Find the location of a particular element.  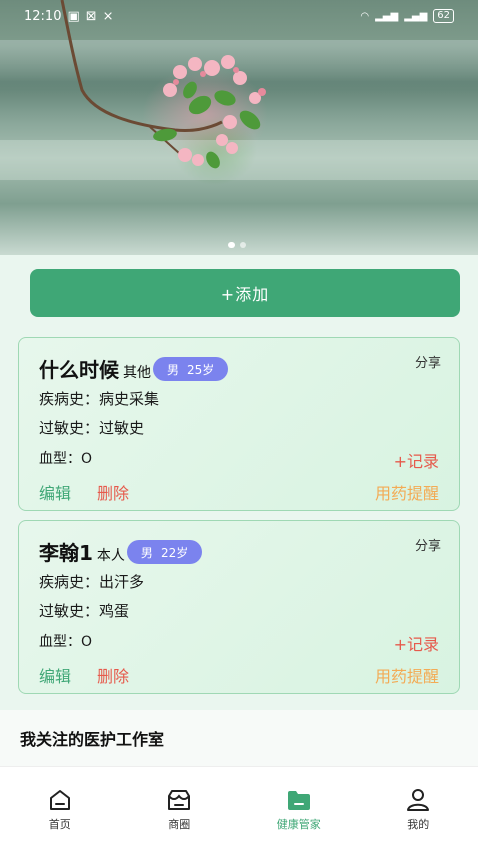

user-icon is located at coordinates (418, 800).